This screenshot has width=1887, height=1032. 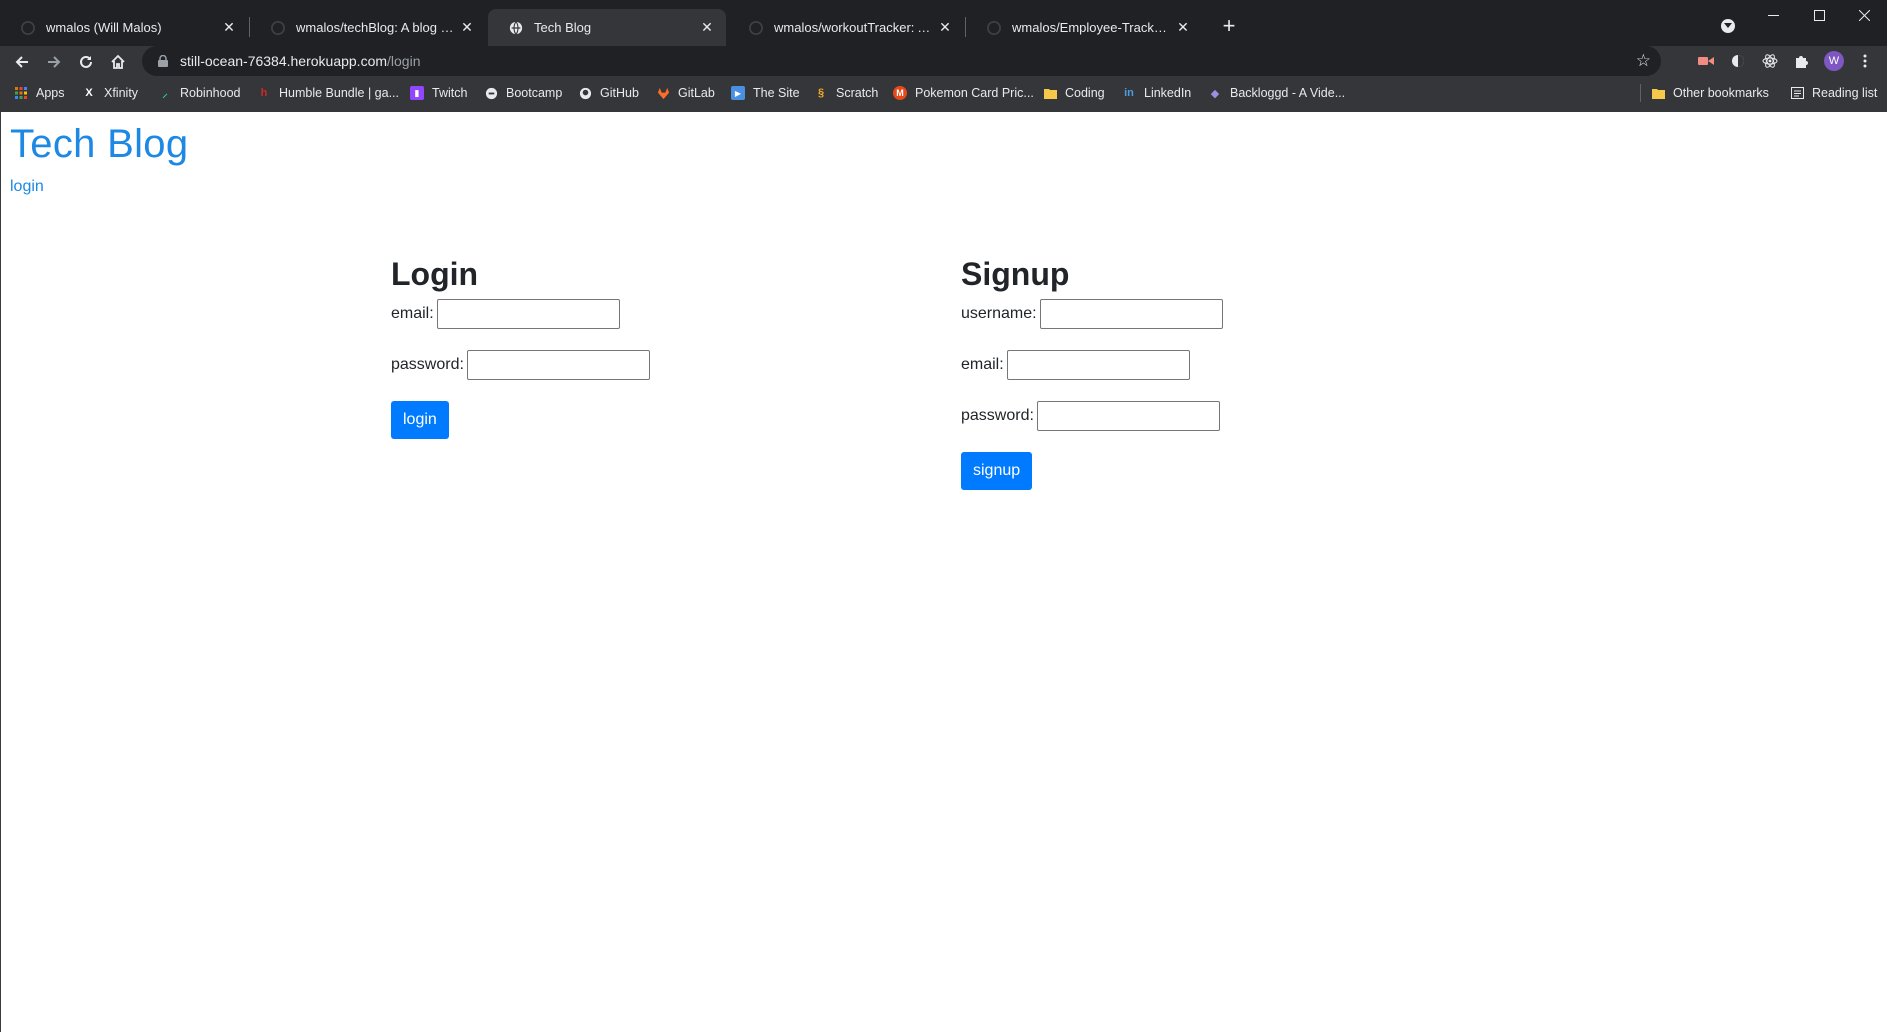 What do you see at coordinates (165, 93) in the screenshot?
I see `robinhood-icon: ⸝` at bounding box center [165, 93].